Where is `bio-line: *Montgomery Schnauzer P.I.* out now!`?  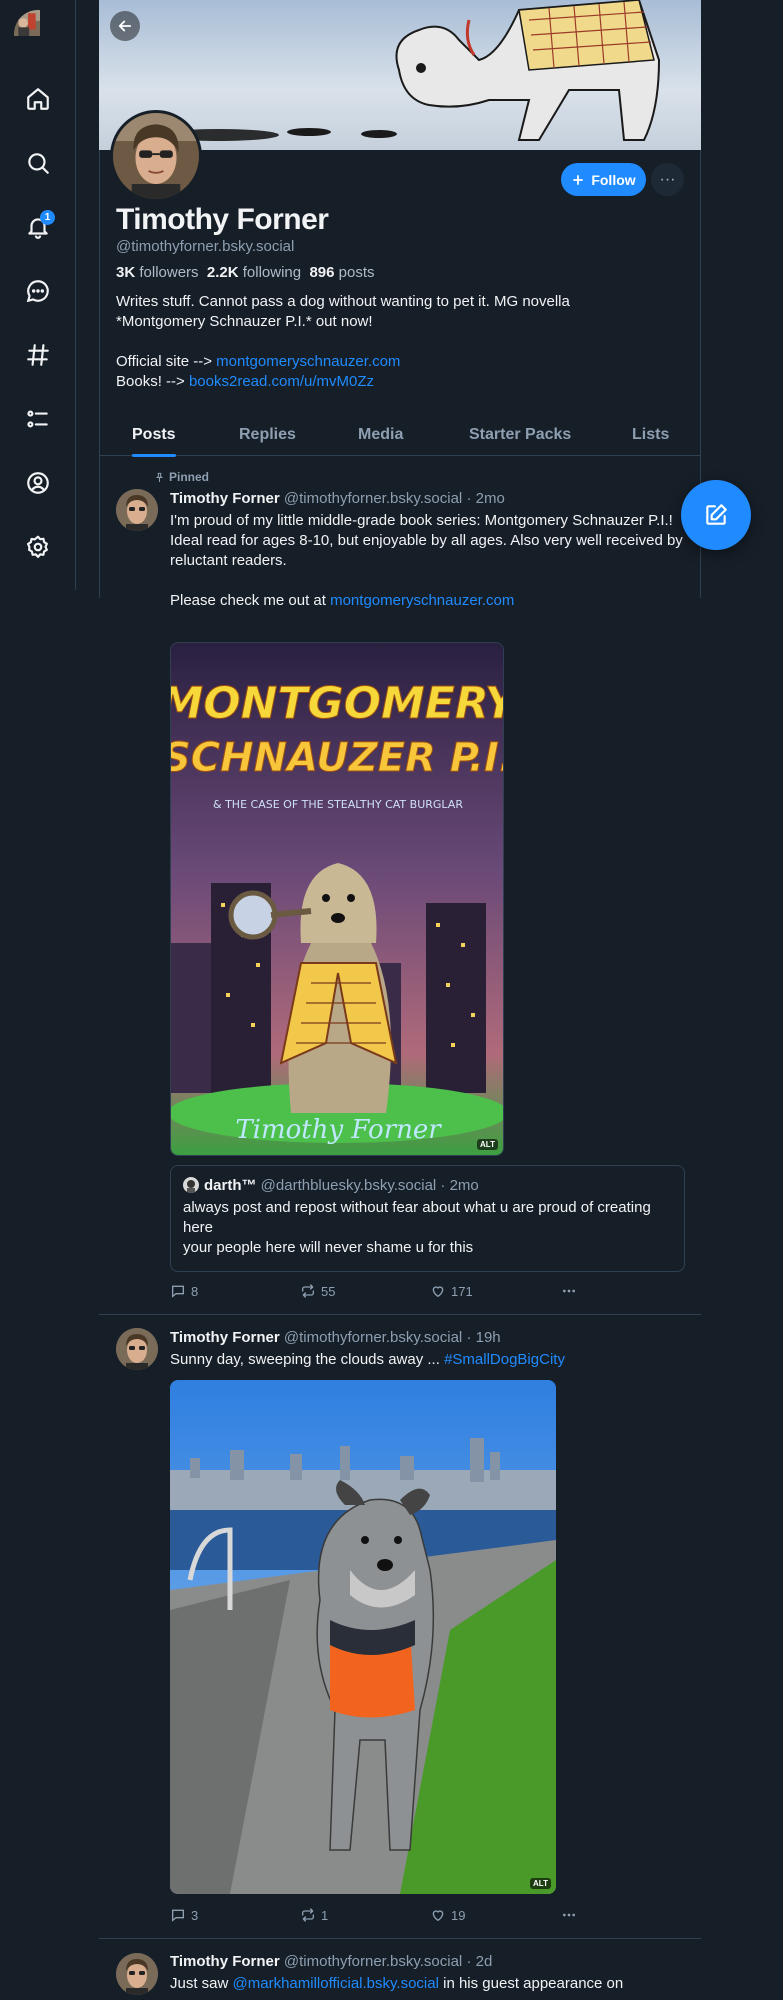
bio-line: *Montgomery Schnauzer P.I.* out now! is located at coordinates (244, 321).